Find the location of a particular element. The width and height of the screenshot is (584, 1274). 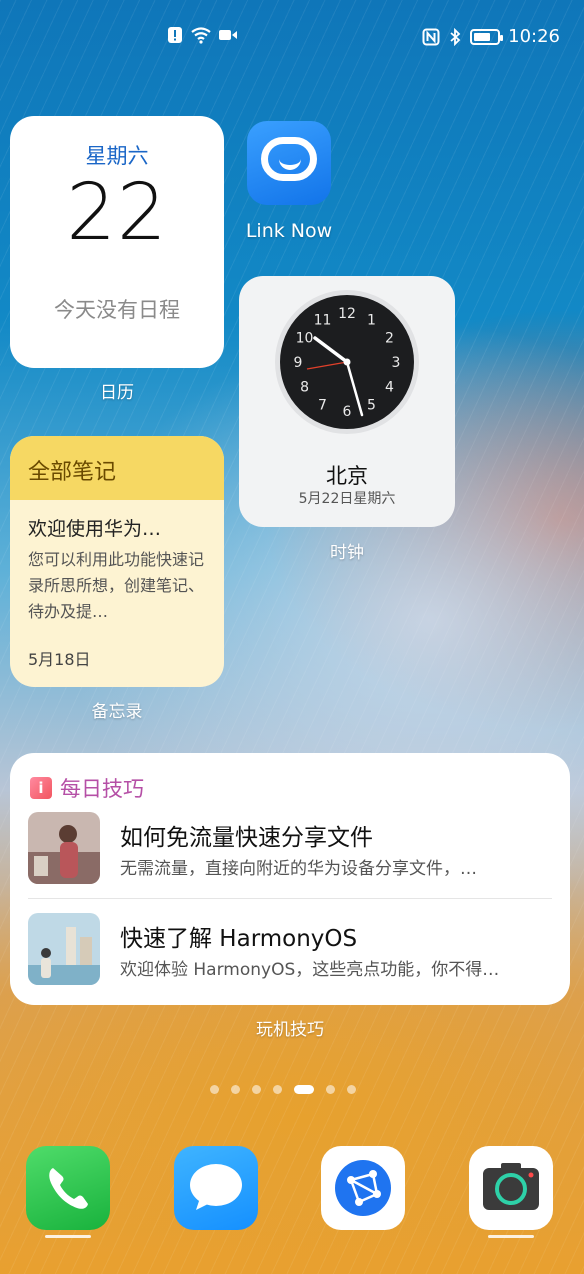

clock-numeral: 6 is located at coordinates (347, 412).